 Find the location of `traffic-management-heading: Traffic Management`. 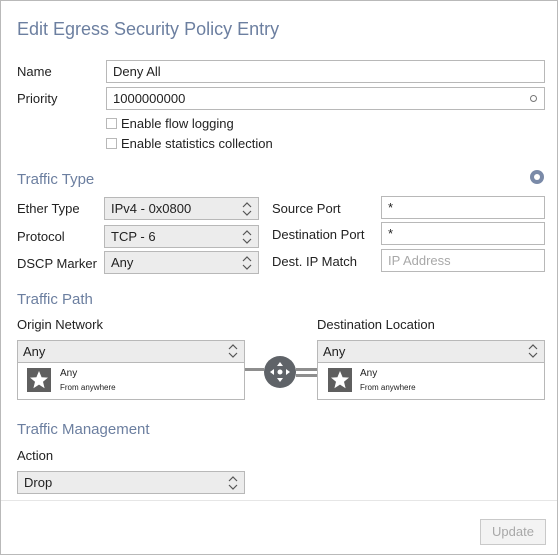

traffic-management-heading: Traffic Management is located at coordinates (83, 429).